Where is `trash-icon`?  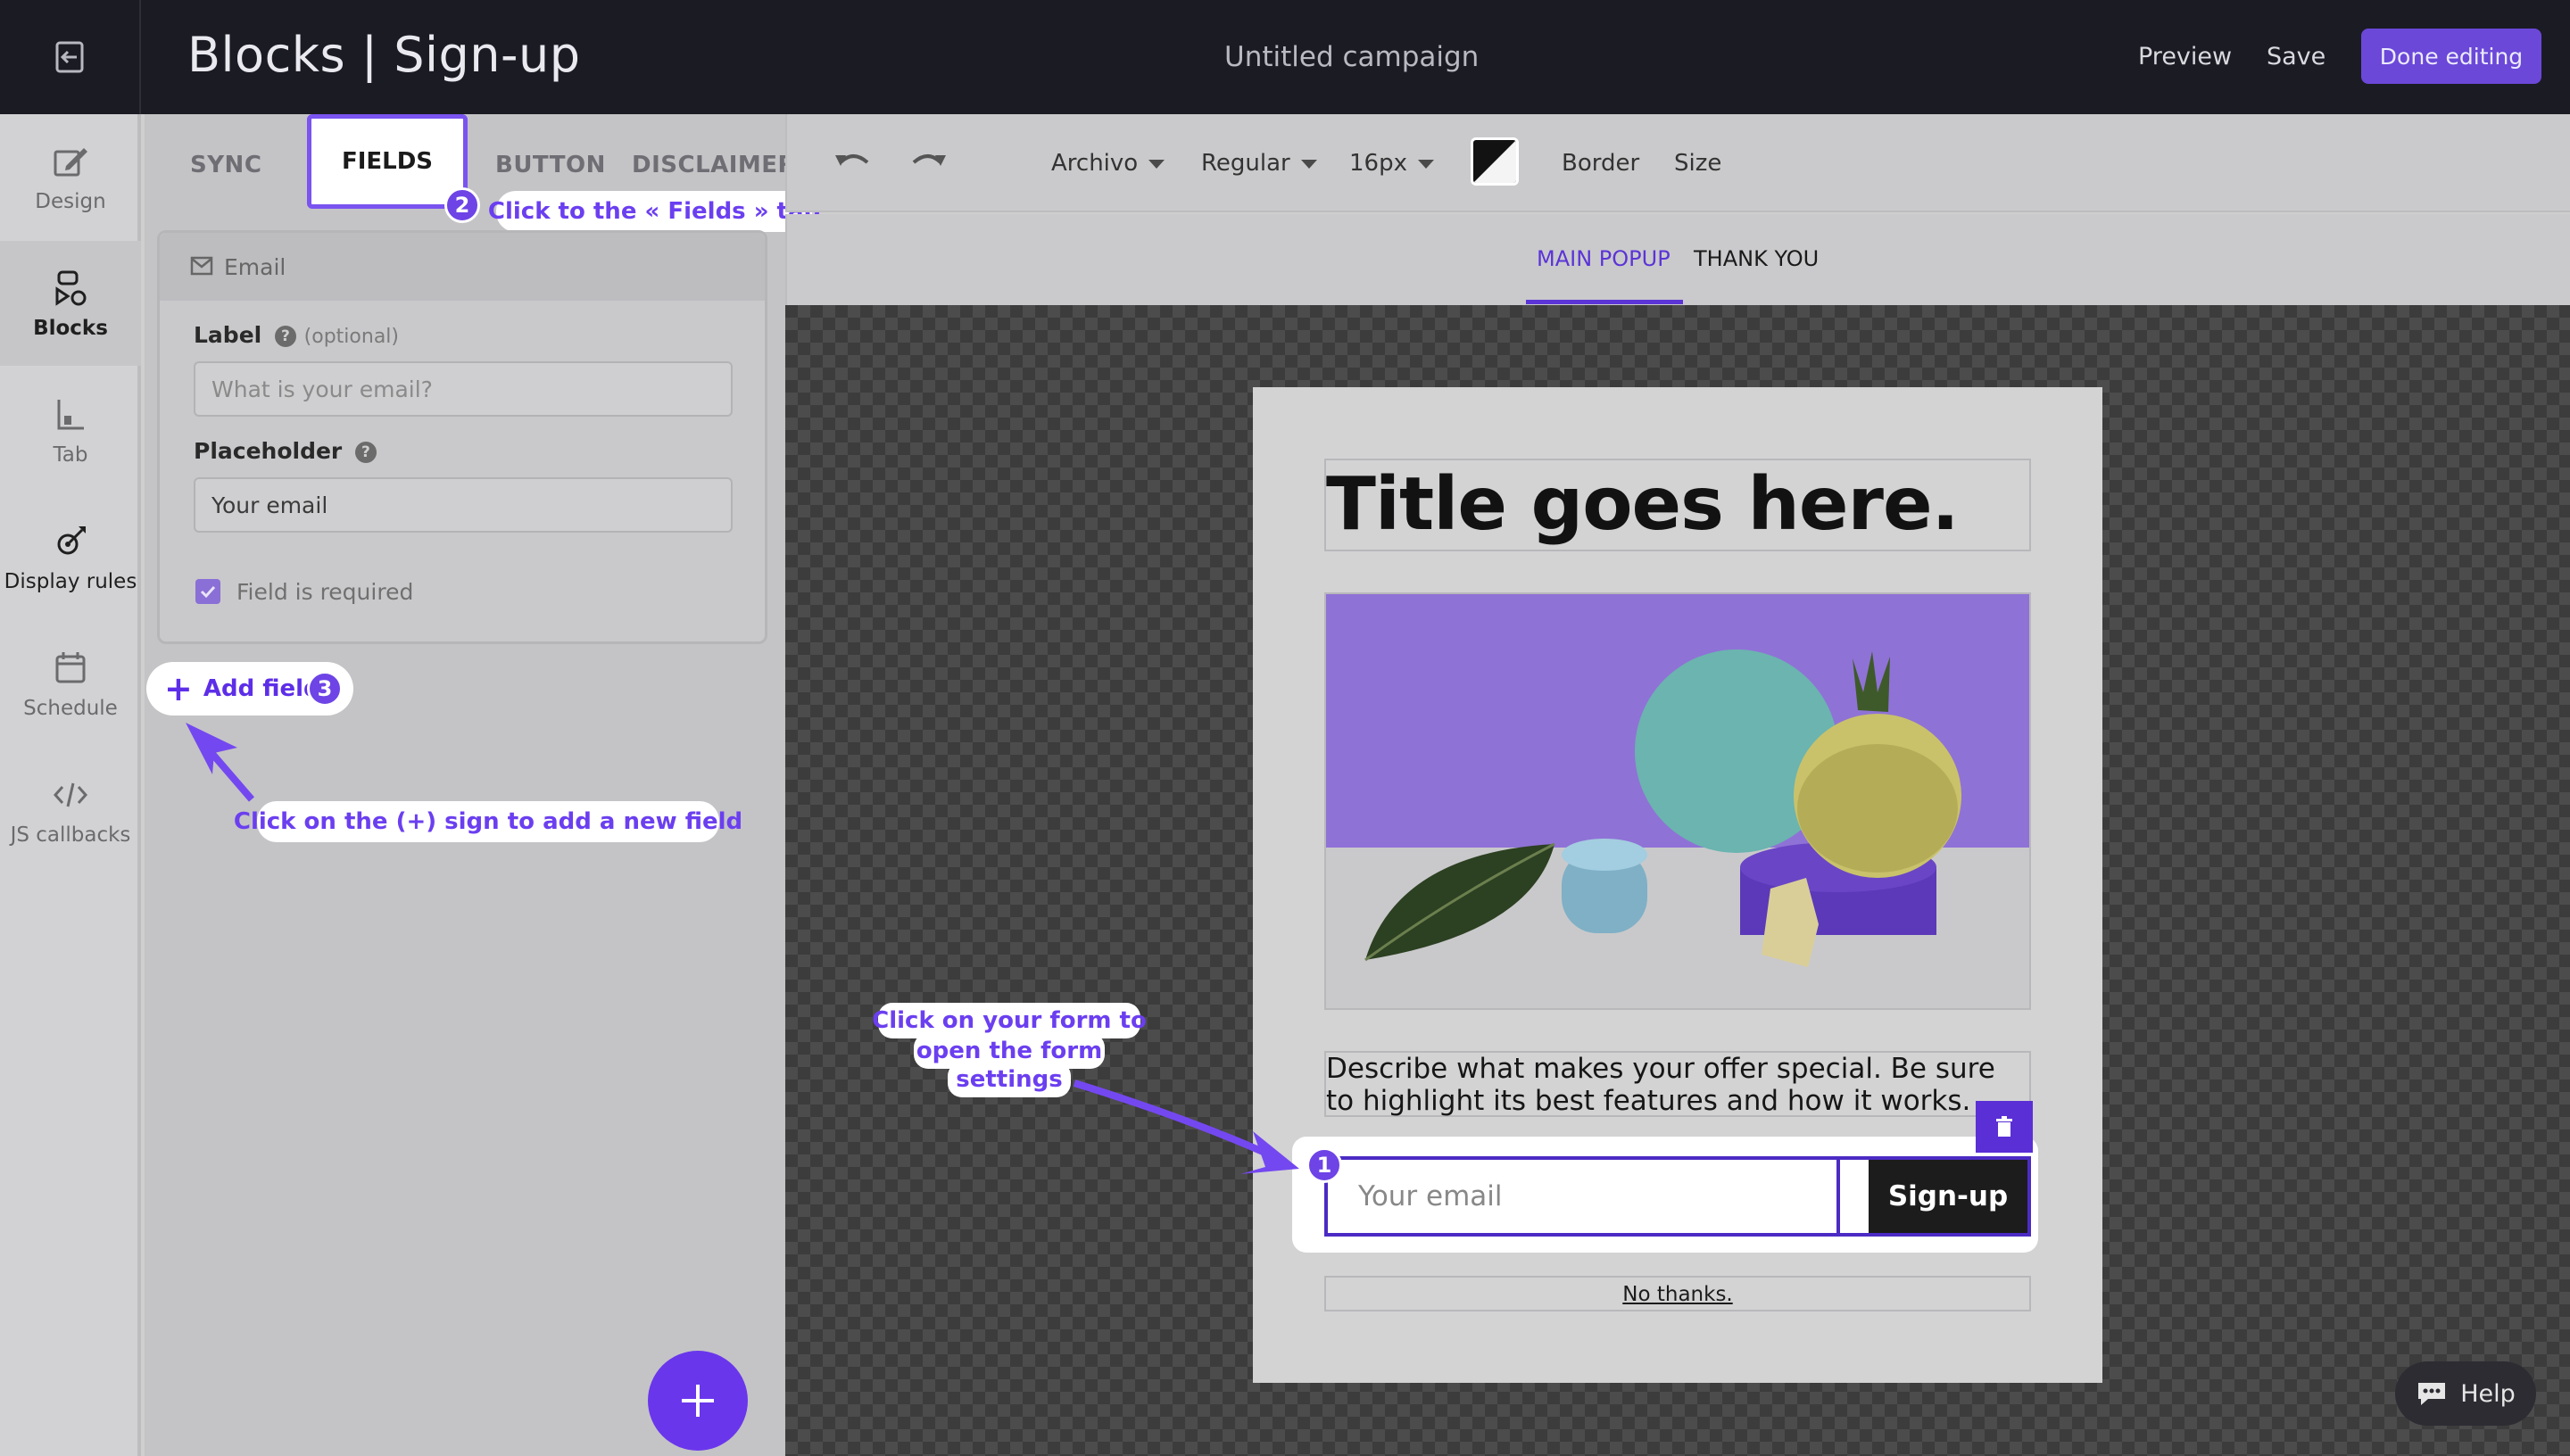 trash-icon is located at coordinates (2004, 1126).